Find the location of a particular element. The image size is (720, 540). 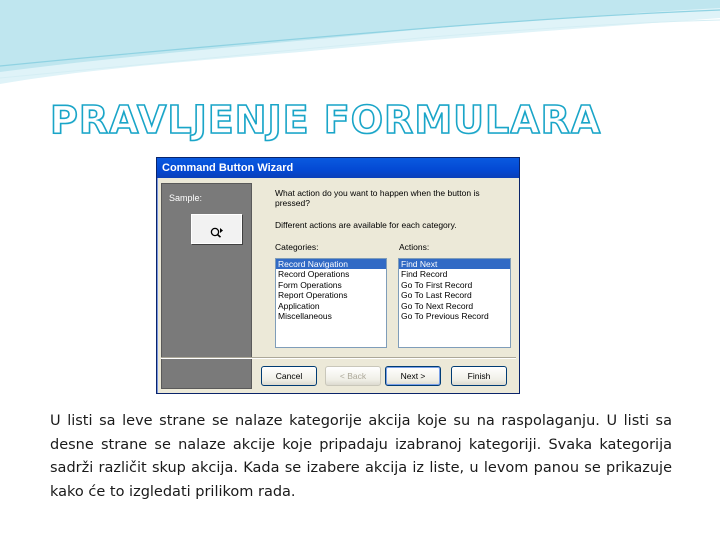

category-list-item: Record Operations is located at coordinates (331, 274).